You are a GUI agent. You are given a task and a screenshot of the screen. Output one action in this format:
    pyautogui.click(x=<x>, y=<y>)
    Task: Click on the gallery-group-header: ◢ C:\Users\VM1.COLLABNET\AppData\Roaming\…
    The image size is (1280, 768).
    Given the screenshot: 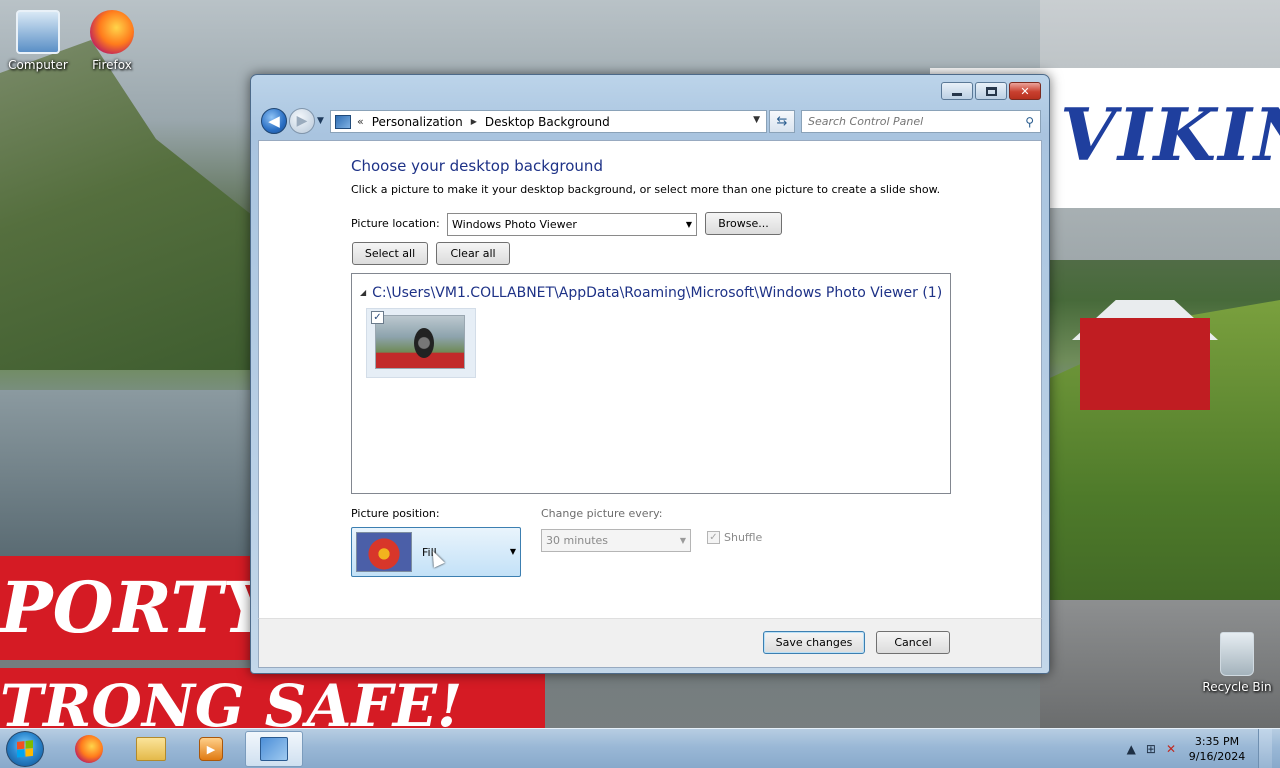 What is the action you would take?
    pyautogui.click(x=651, y=293)
    